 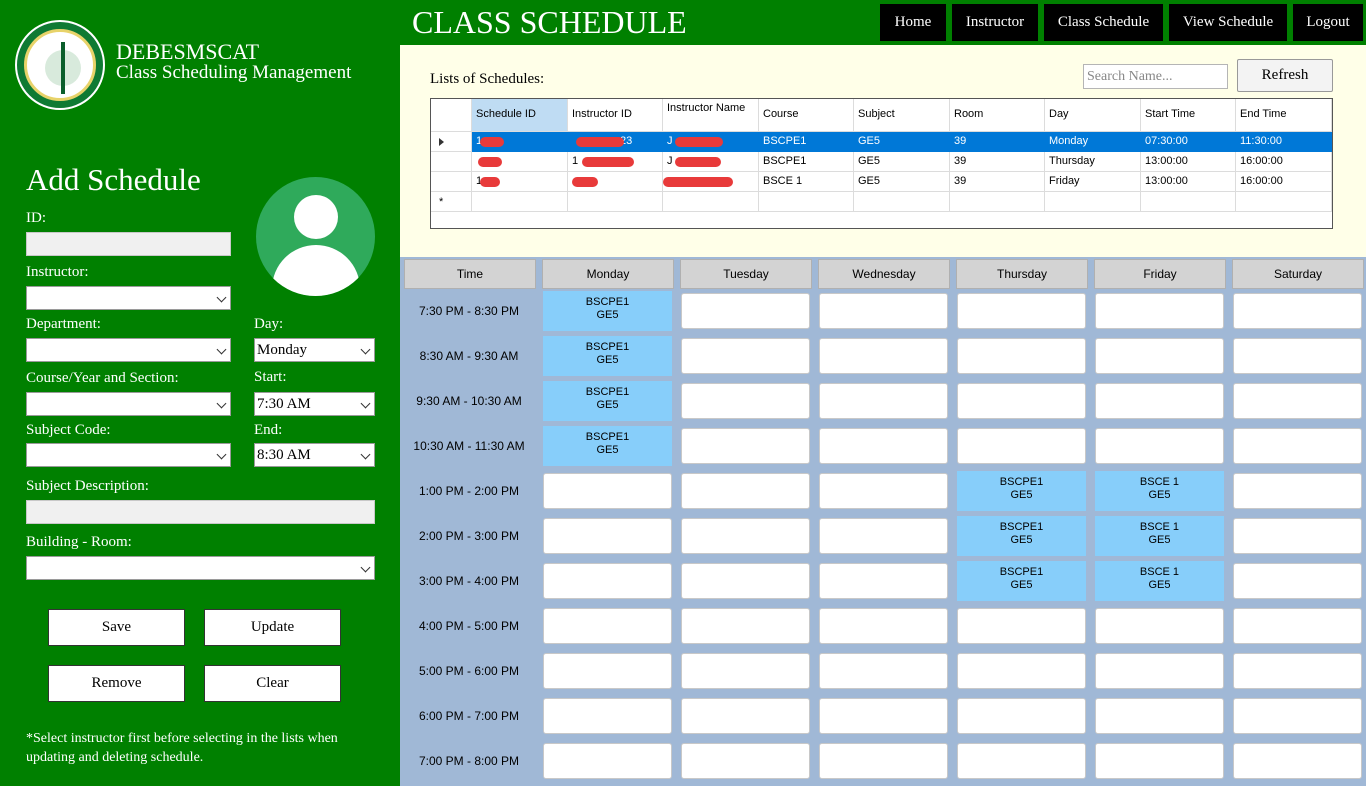 What do you see at coordinates (1285, 75) in the screenshot?
I see `refresh-button: Refresh` at bounding box center [1285, 75].